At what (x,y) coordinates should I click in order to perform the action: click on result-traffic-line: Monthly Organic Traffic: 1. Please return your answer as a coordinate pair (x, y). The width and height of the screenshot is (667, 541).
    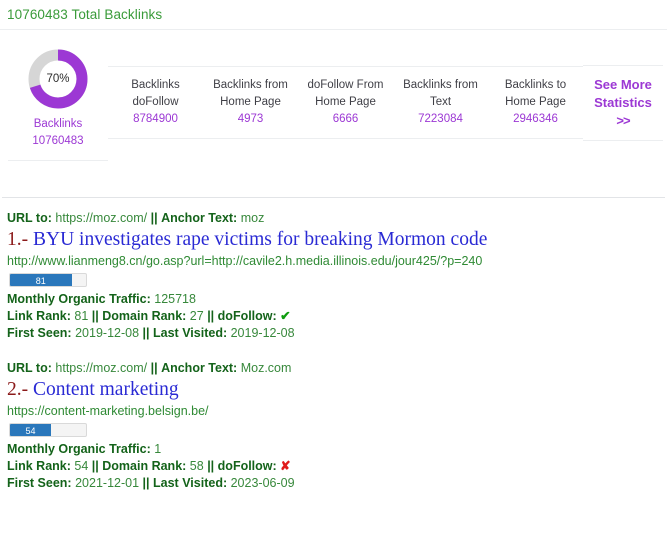
    Looking at the image, I should click on (337, 449).